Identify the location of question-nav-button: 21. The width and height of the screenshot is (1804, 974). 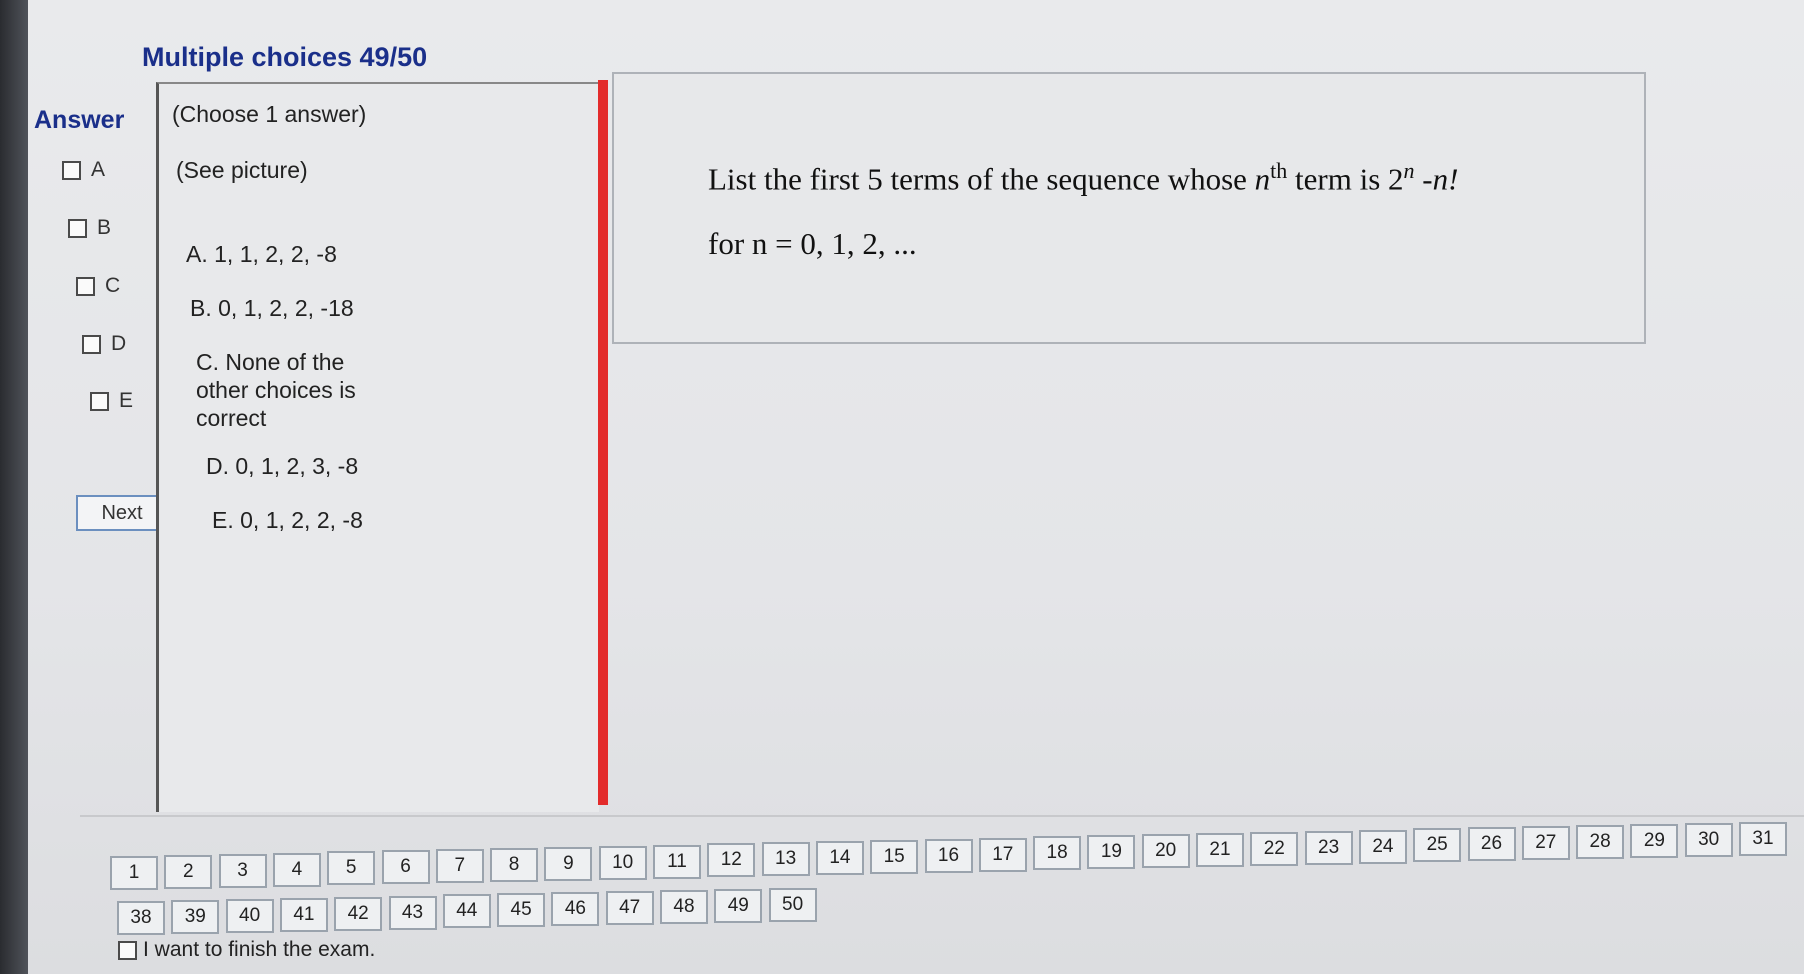
(1220, 850).